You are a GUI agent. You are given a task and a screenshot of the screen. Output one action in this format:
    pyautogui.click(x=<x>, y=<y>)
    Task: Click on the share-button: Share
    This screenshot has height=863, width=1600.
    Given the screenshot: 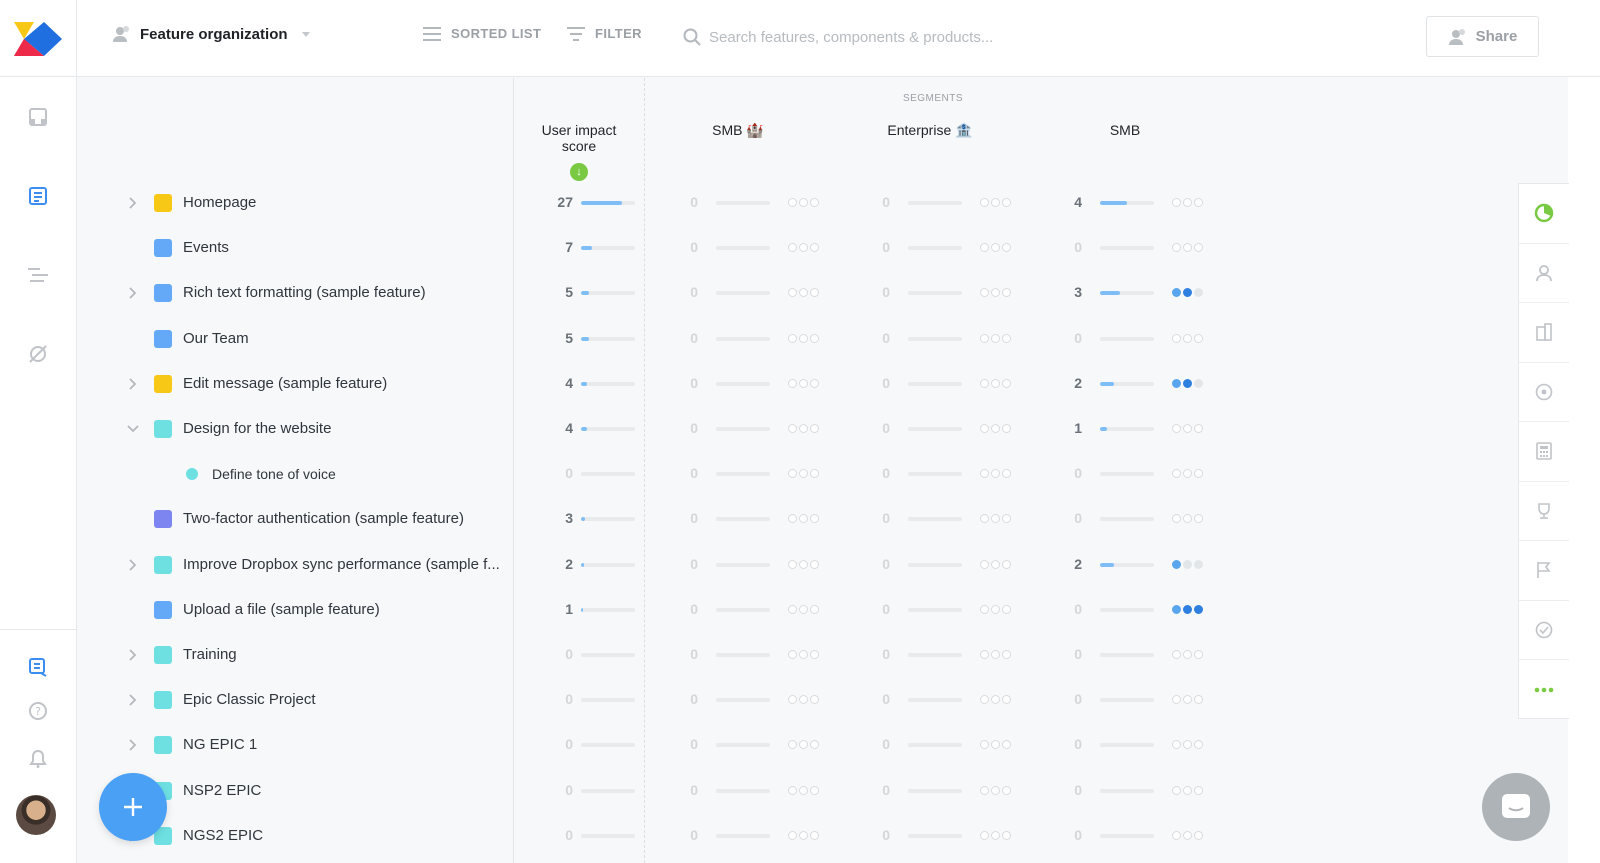 What is the action you would take?
    pyautogui.click(x=1482, y=36)
    